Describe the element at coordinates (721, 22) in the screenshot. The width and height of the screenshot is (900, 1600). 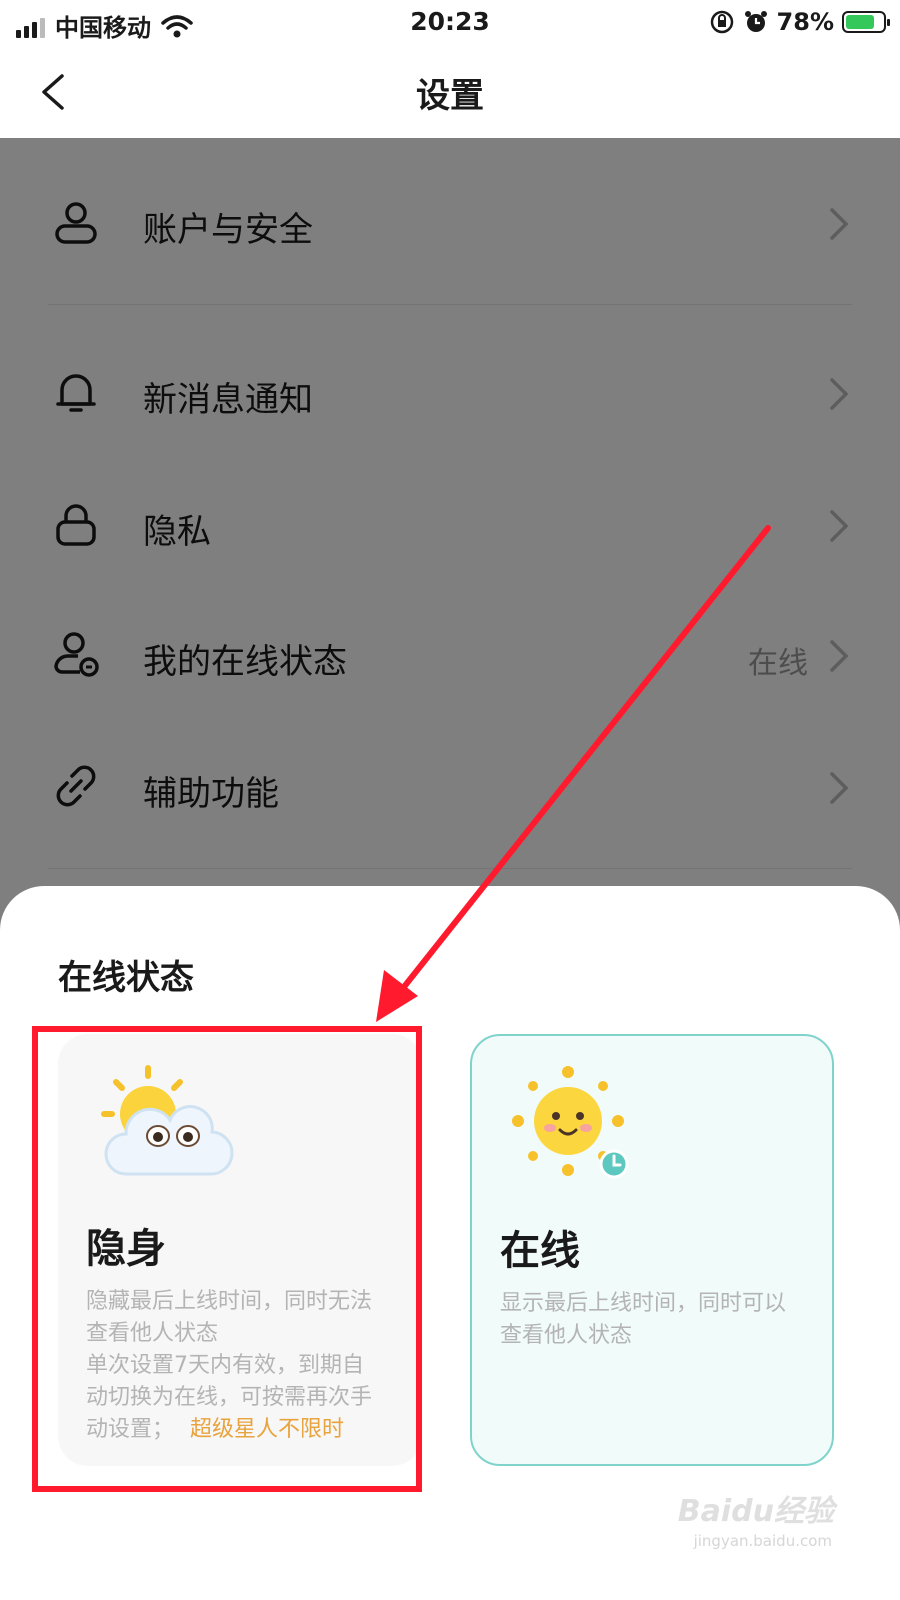
I see `orientation-lock-icon` at that location.